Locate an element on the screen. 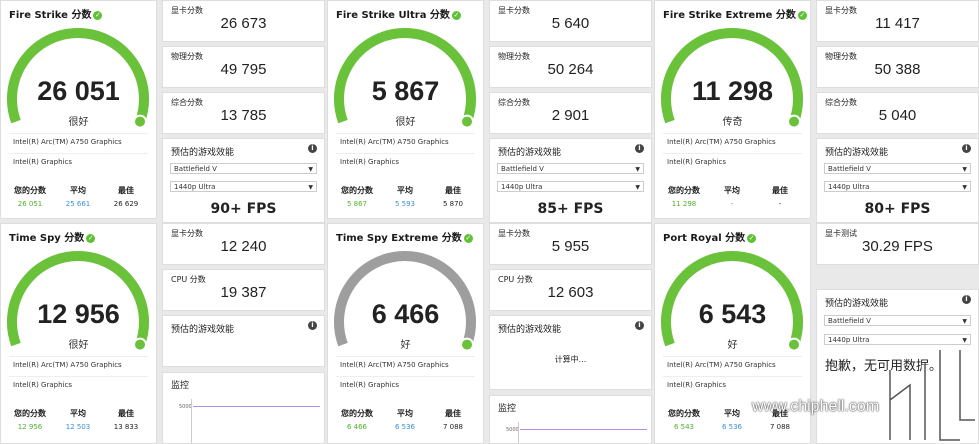  score-title-text: Fire Strike Extreme 分数 is located at coordinates (729, 15).